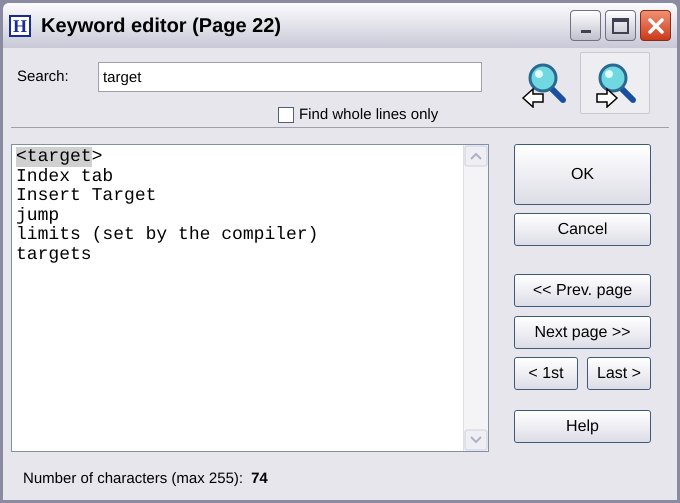  I want to click on window-title: Keyword editor (Page 22), so click(161, 26).